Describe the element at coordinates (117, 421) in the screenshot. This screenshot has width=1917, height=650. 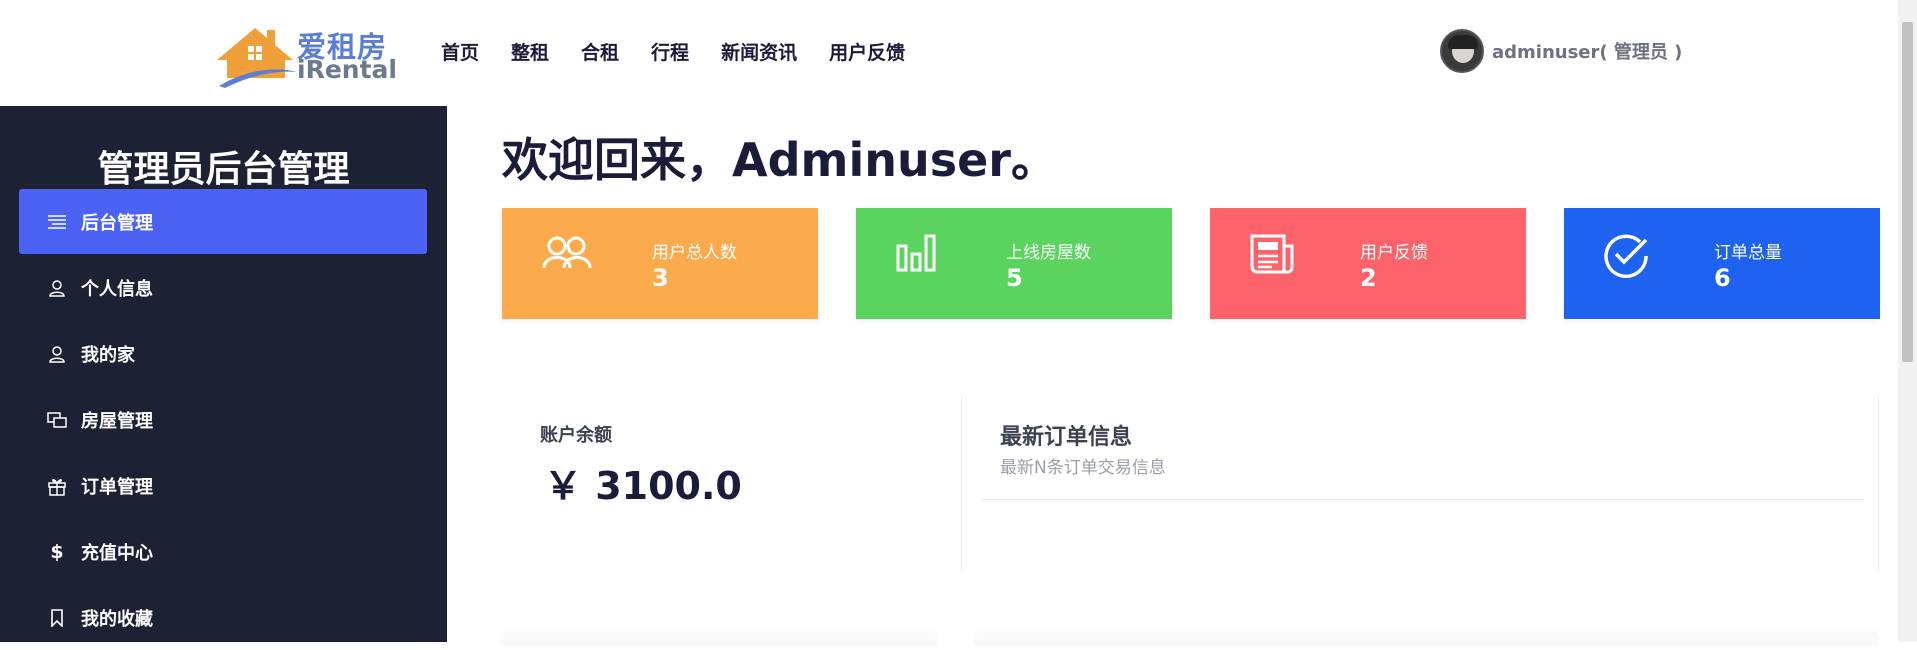
I see `sidebar-item-label: 房屋管理` at that location.